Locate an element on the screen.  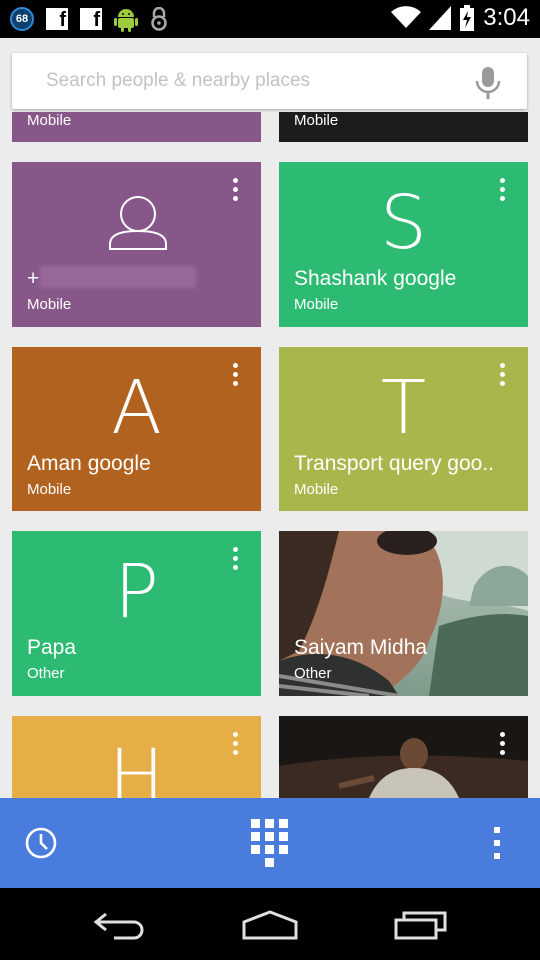
search-bar: Search people & nearby places is located at coordinates (269, 81).